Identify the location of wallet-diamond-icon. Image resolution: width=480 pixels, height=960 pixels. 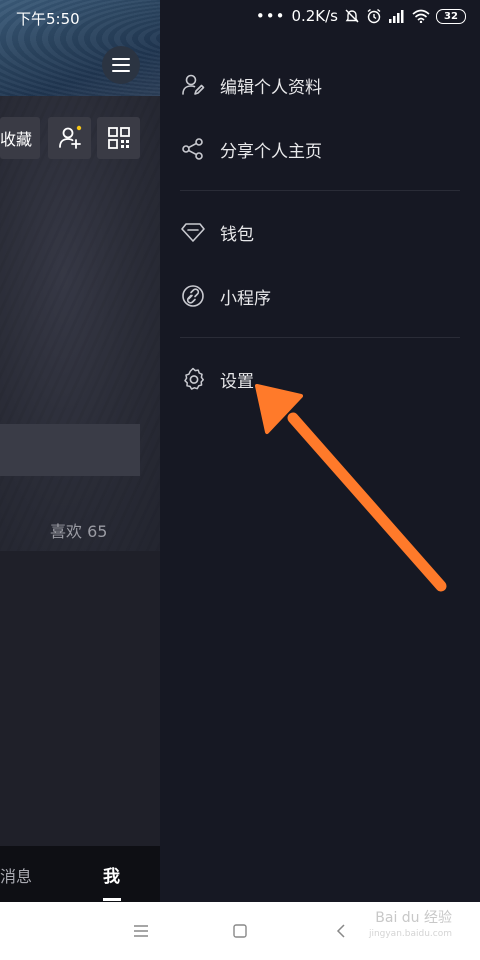
(193, 232).